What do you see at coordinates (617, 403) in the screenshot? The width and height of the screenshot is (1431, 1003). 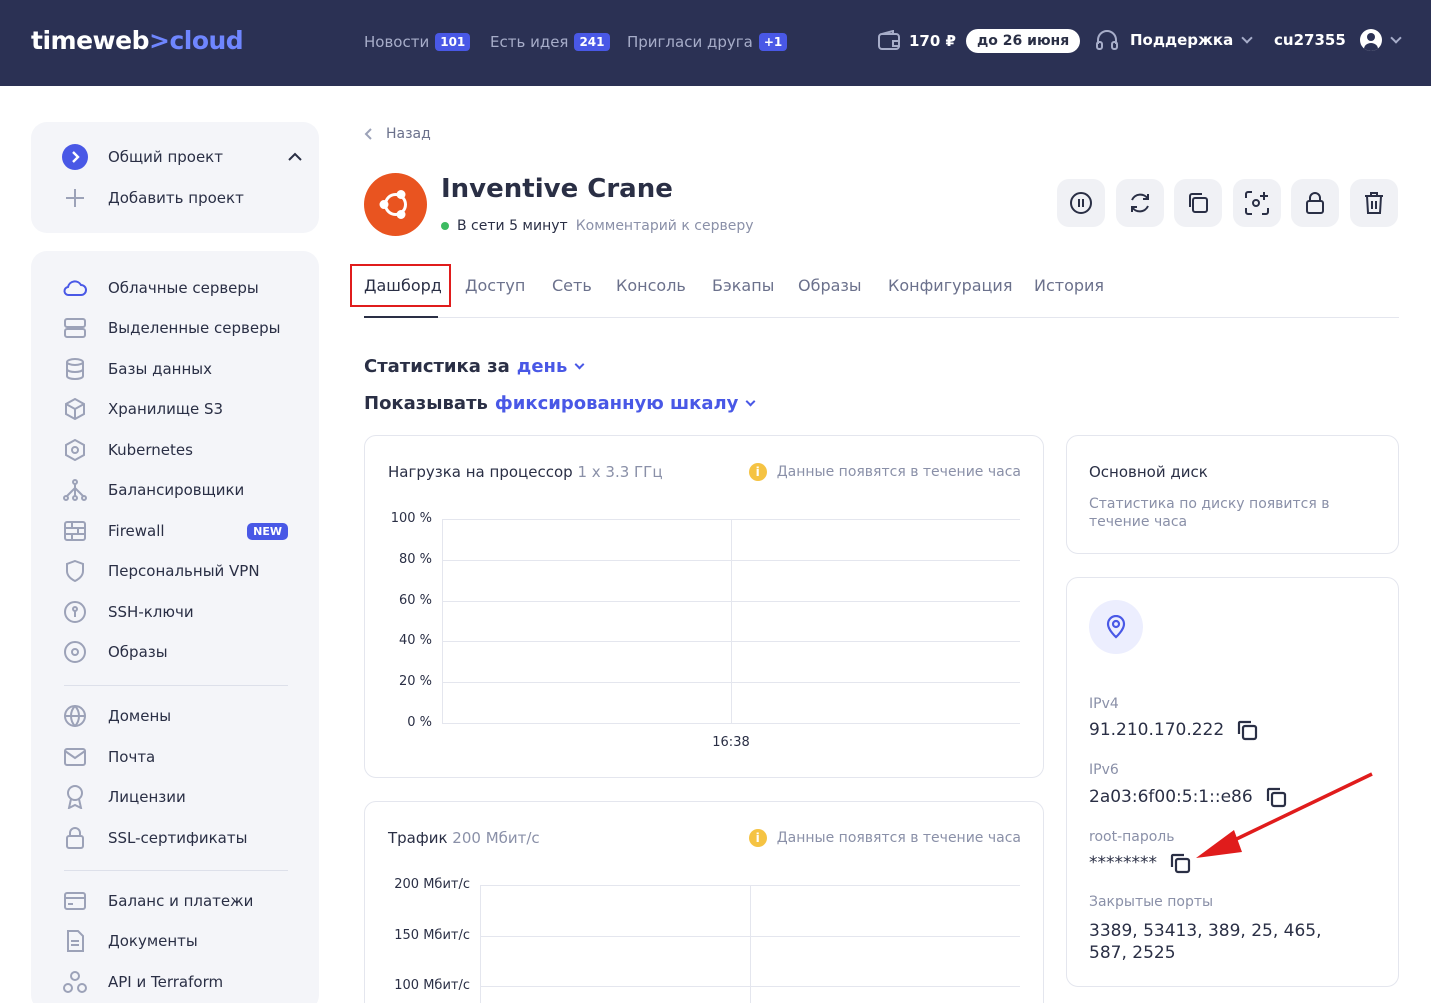 I see `scale-dropdown: фиксированную шкалу` at bounding box center [617, 403].